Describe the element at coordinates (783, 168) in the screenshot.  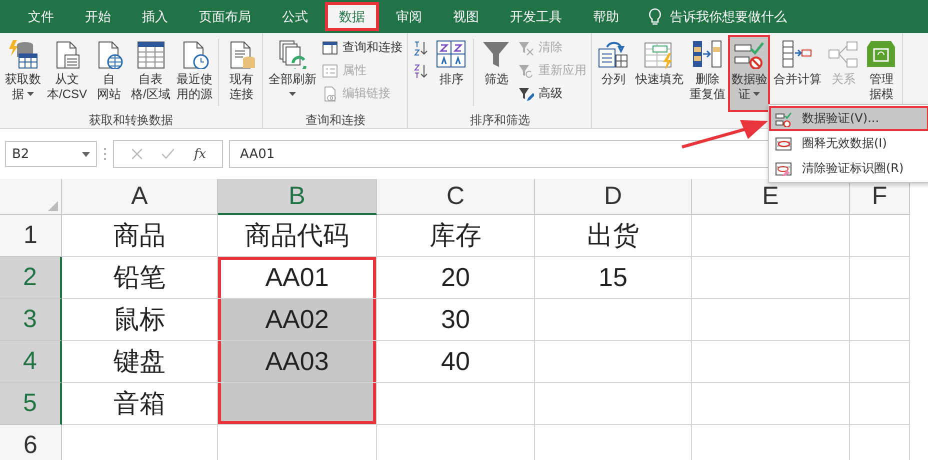
I see `clear-circles-icon` at that location.